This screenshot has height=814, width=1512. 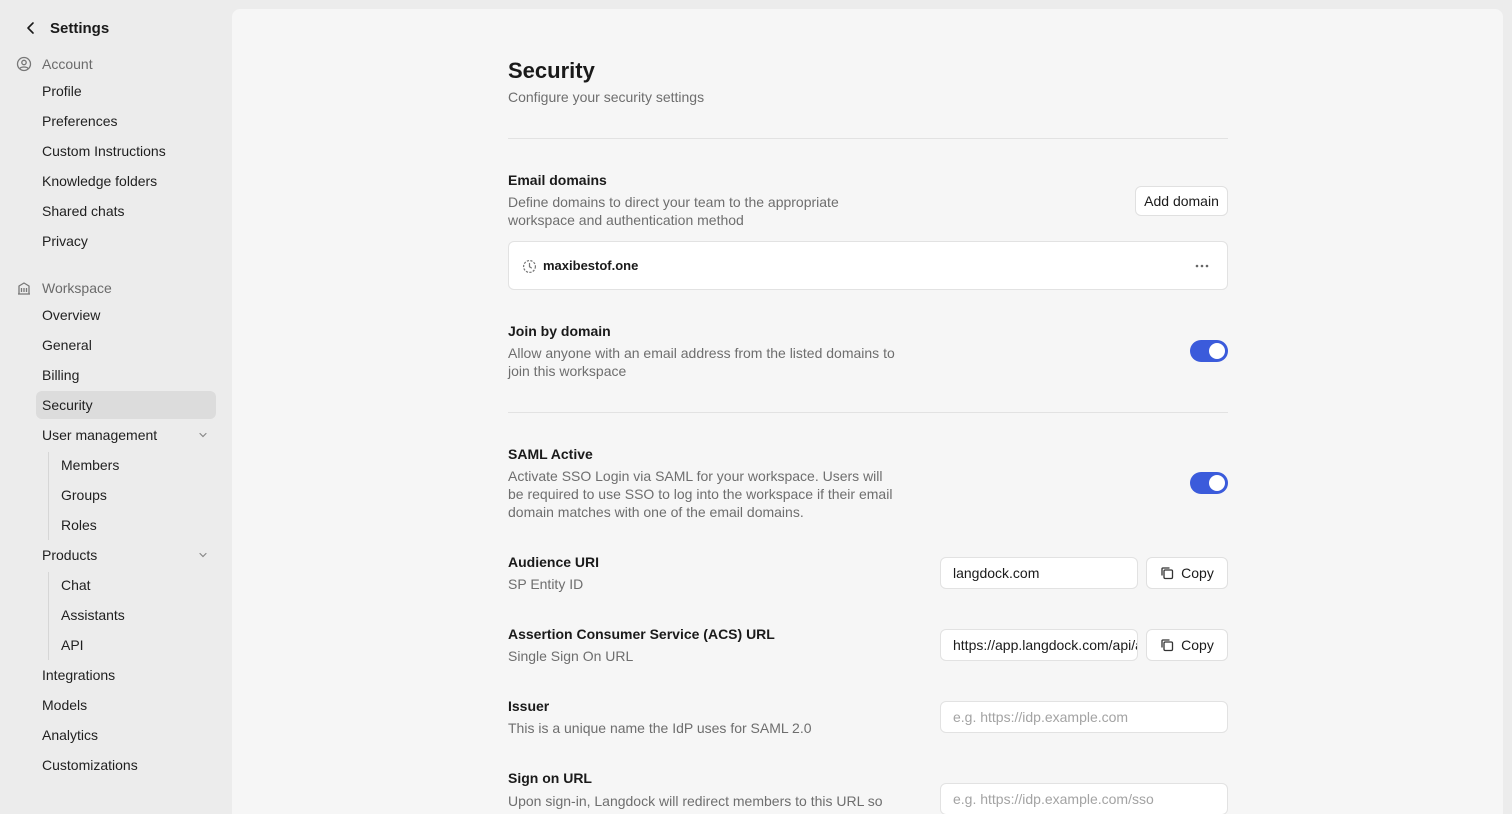 I want to click on sidebar-item-products: Products, so click(x=126, y=555).